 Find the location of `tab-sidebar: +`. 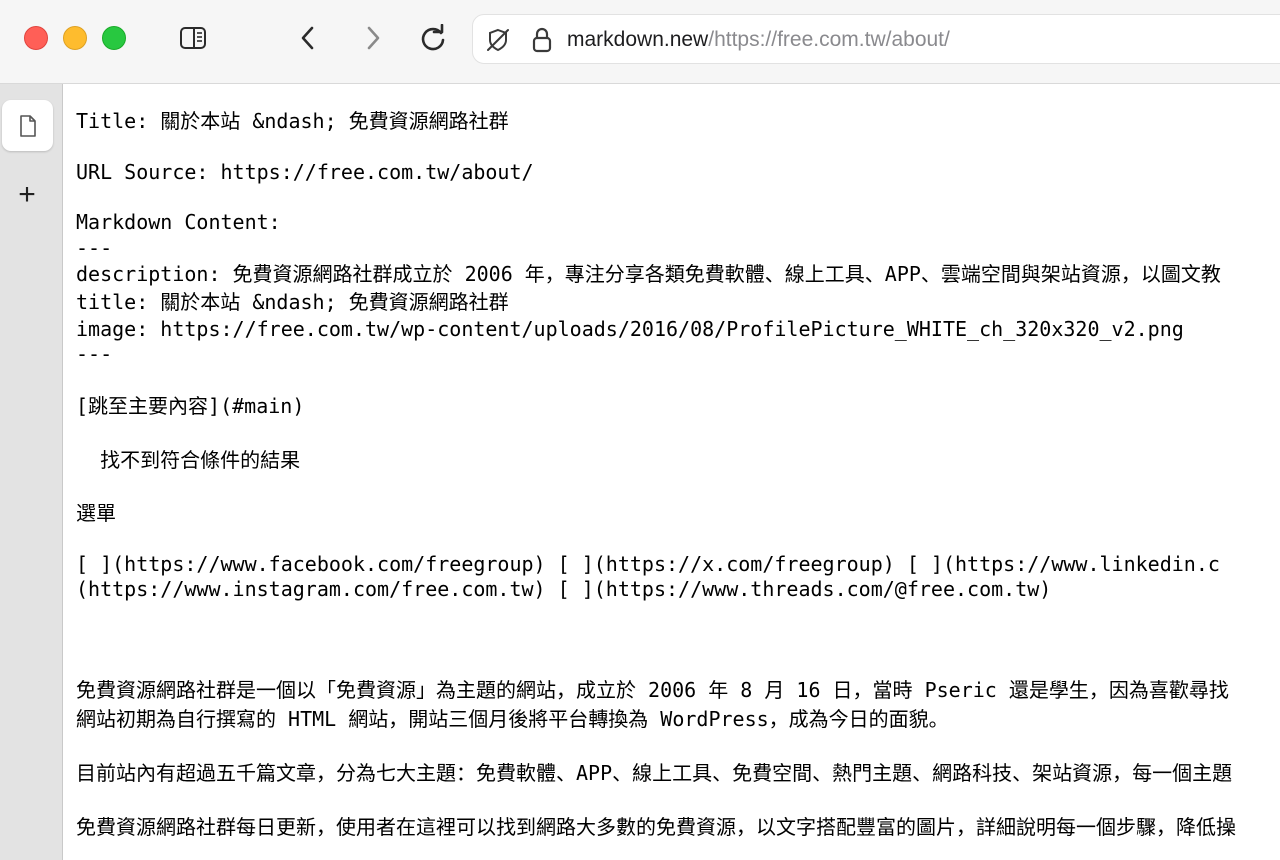

tab-sidebar: + is located at coordinates (31, 472).